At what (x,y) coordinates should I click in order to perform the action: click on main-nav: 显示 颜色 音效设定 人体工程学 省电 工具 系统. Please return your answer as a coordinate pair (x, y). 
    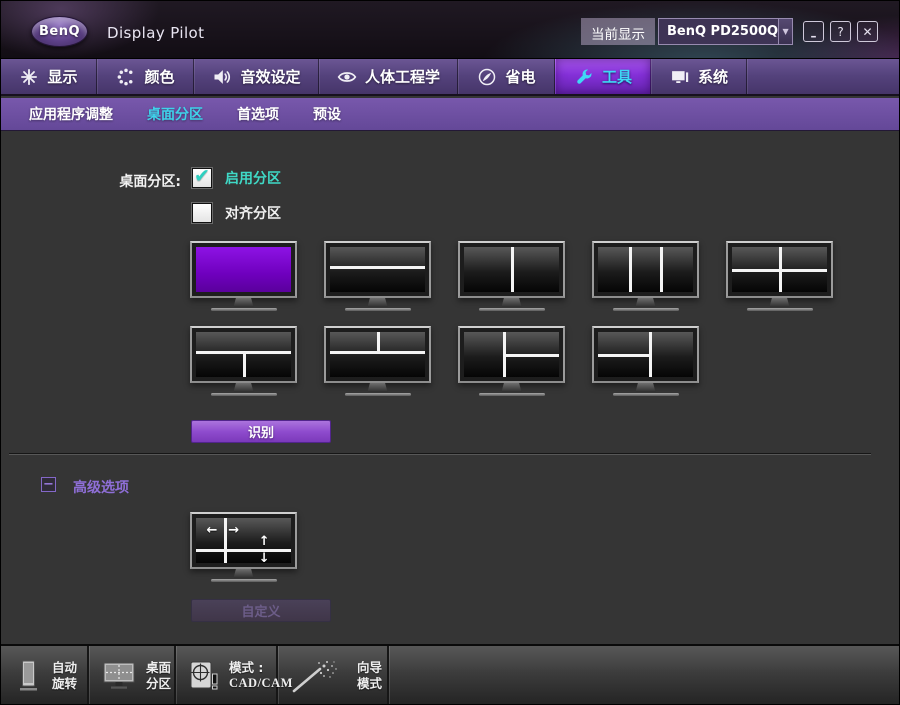
    Looking at the image, I should click on (450, 77).